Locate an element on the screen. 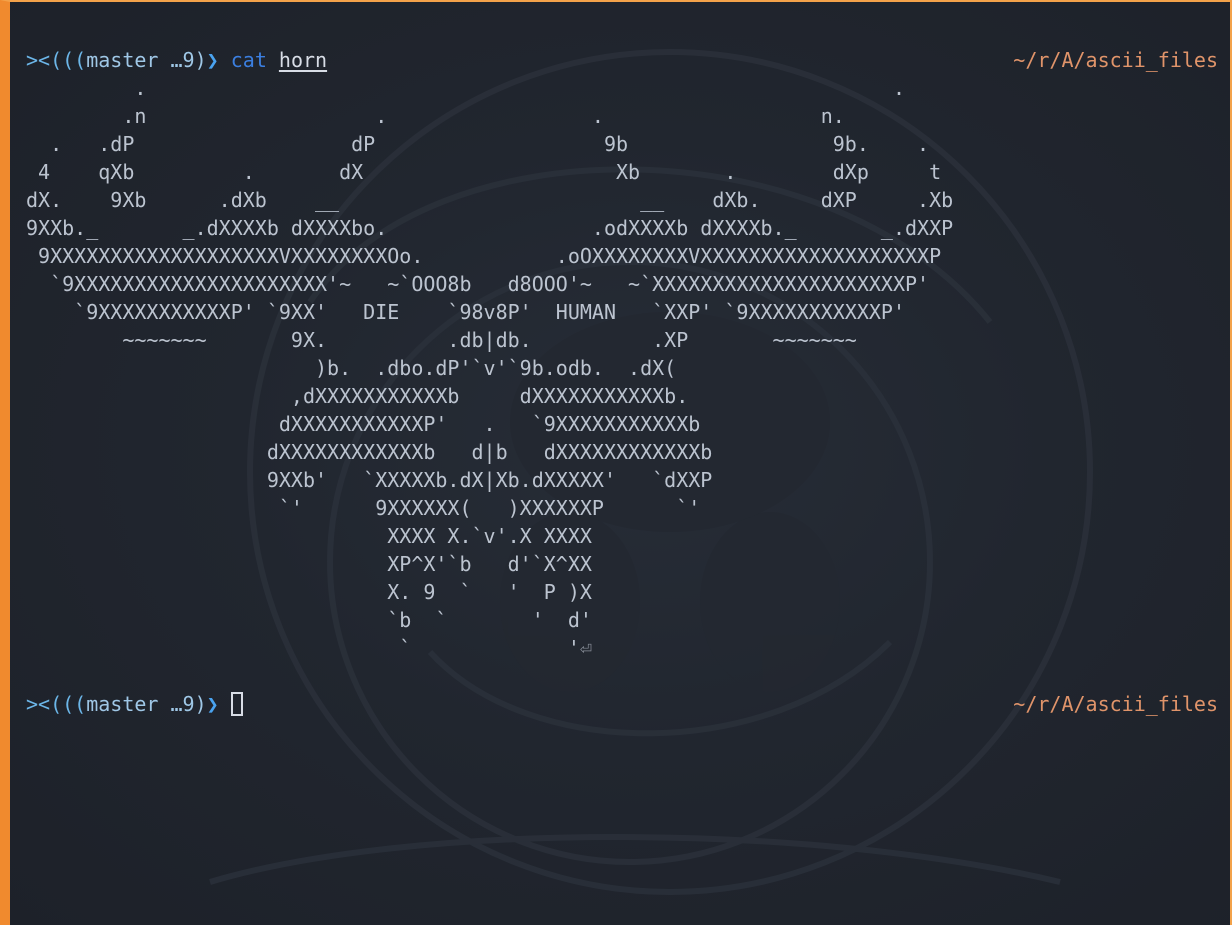 The width and height of the screenshot is (1232, 925). output-line: . .dP dP 9b 9b. . is located at coordinates (478, 144).